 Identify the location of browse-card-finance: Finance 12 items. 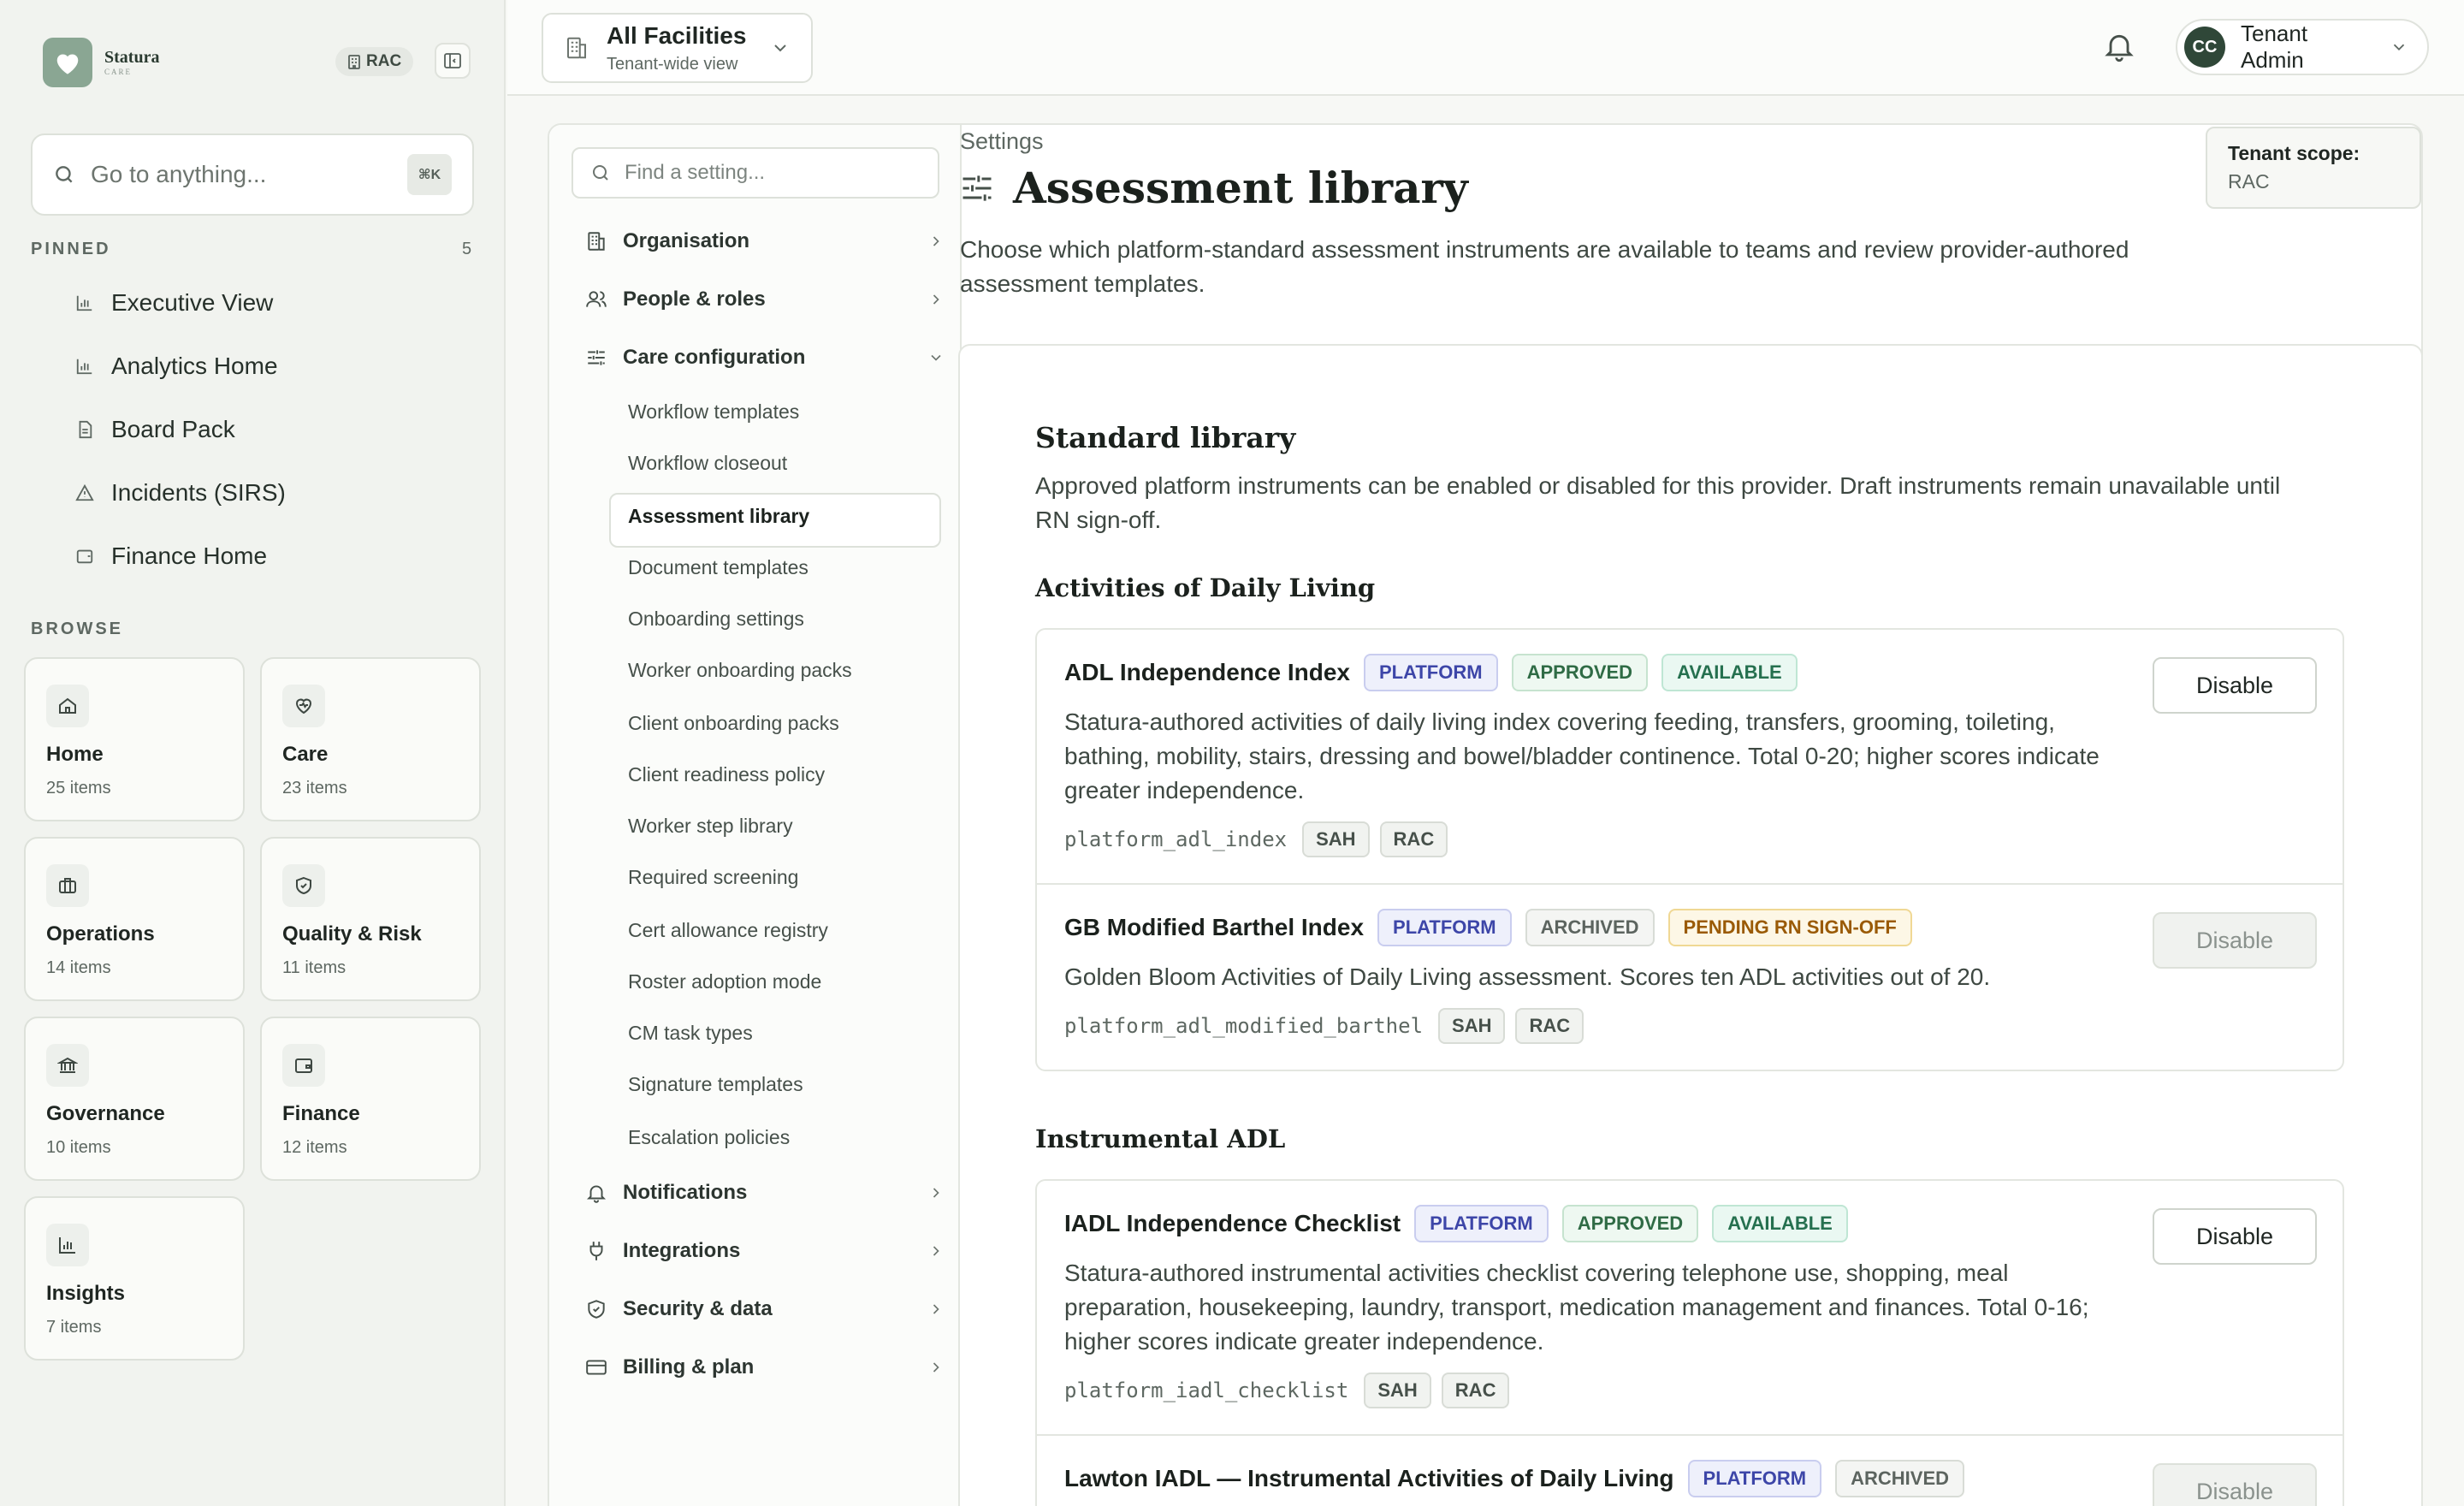
(370, 1099).